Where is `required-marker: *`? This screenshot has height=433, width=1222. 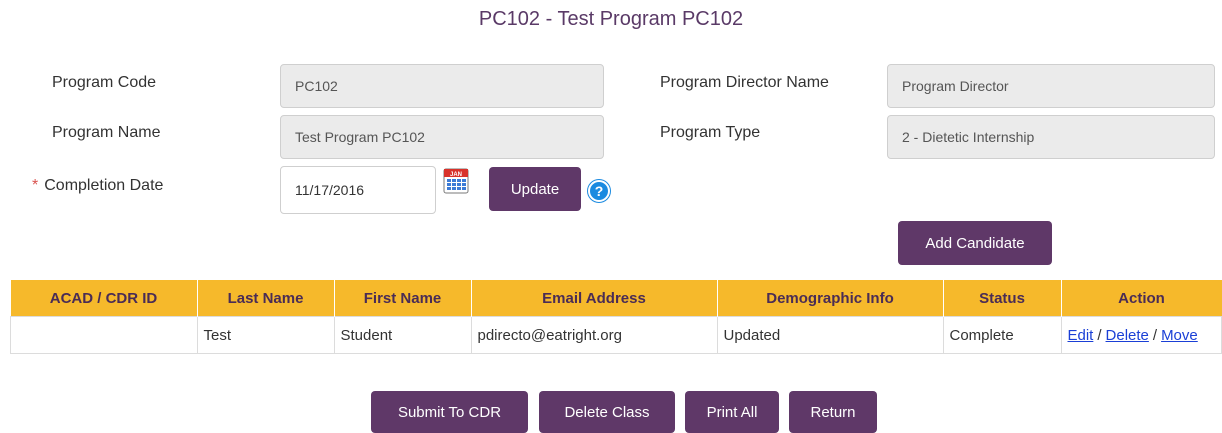 required-marker: * is located at coordinates (35, 185).